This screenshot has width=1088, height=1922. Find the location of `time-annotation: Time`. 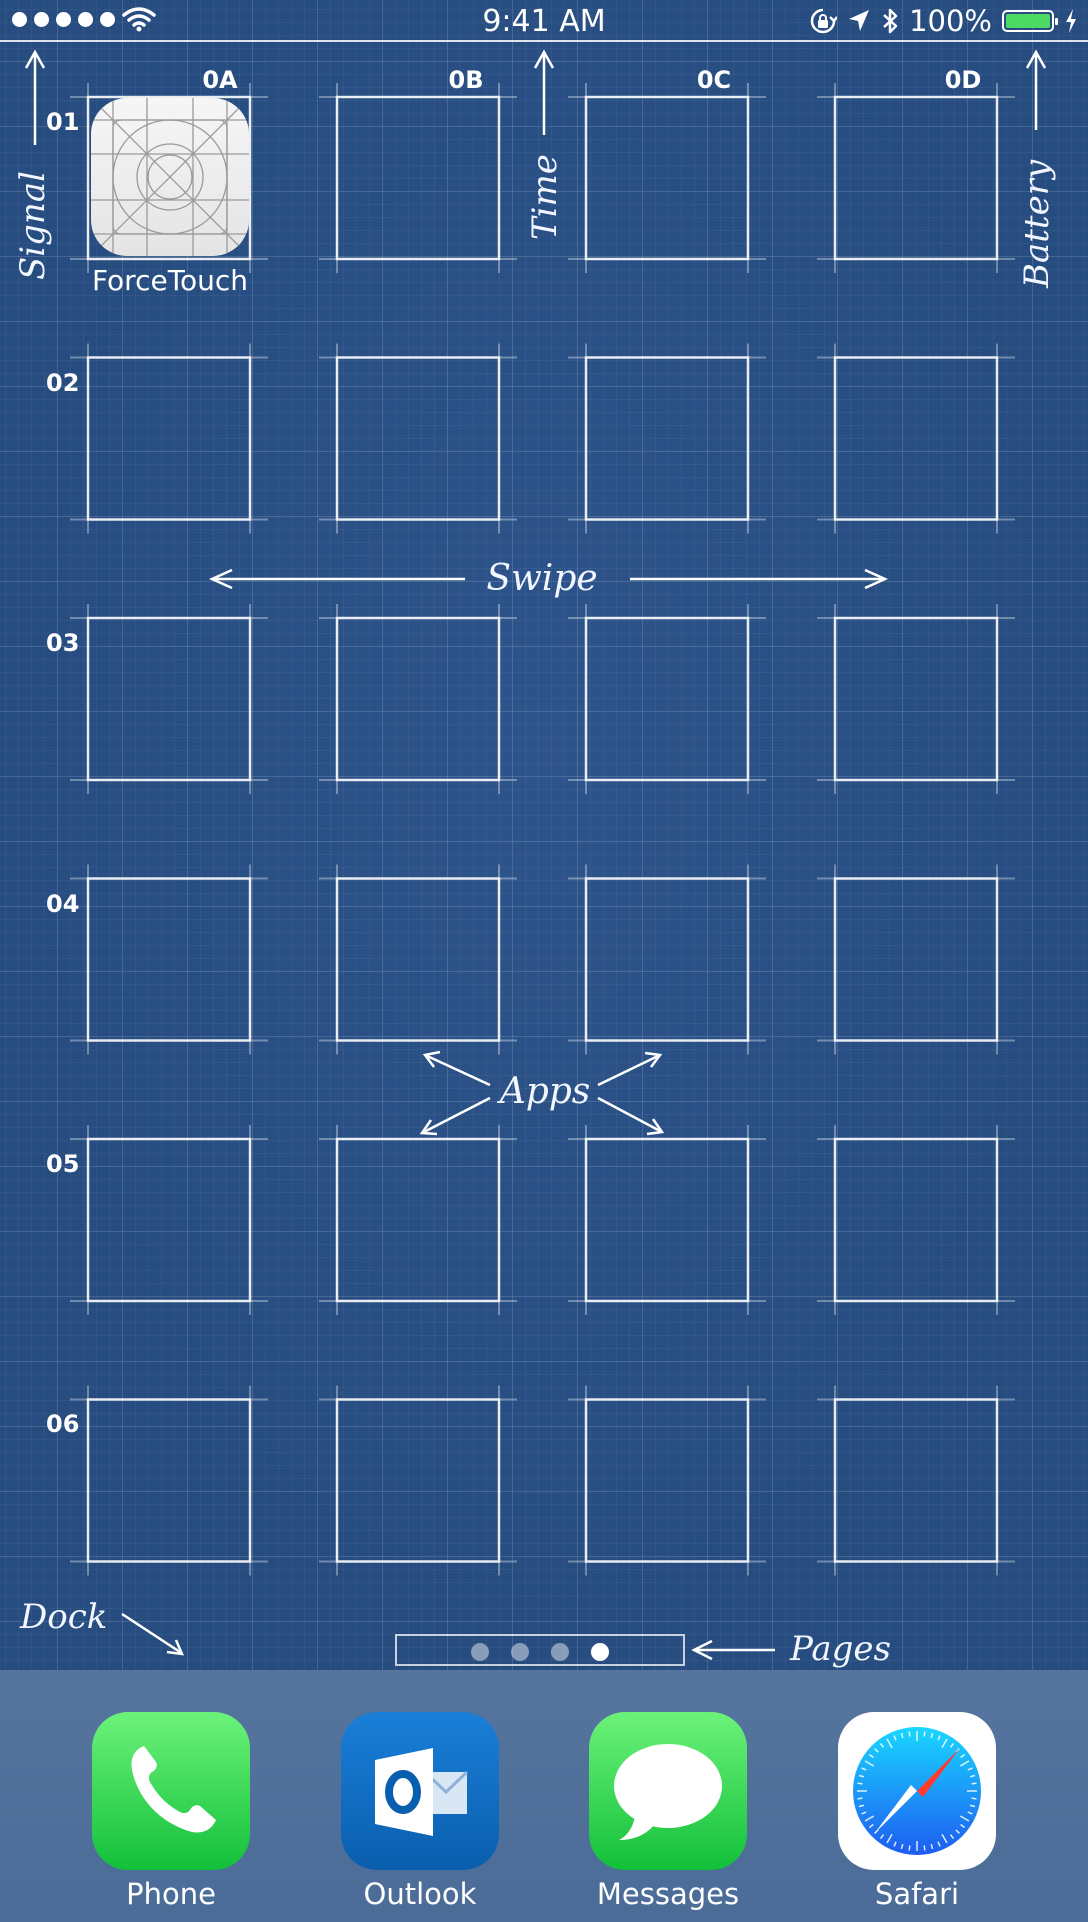

time-annotation: Time is located at coordinates (545, 144).